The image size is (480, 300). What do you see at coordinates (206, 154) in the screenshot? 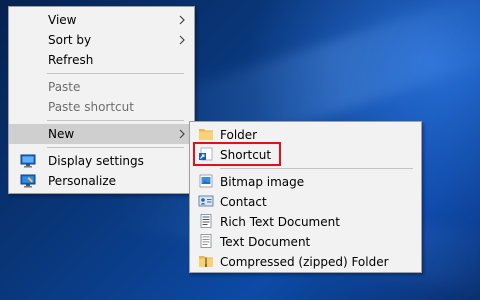
I see `shortcut-icon` at bounding box center [206, 154].